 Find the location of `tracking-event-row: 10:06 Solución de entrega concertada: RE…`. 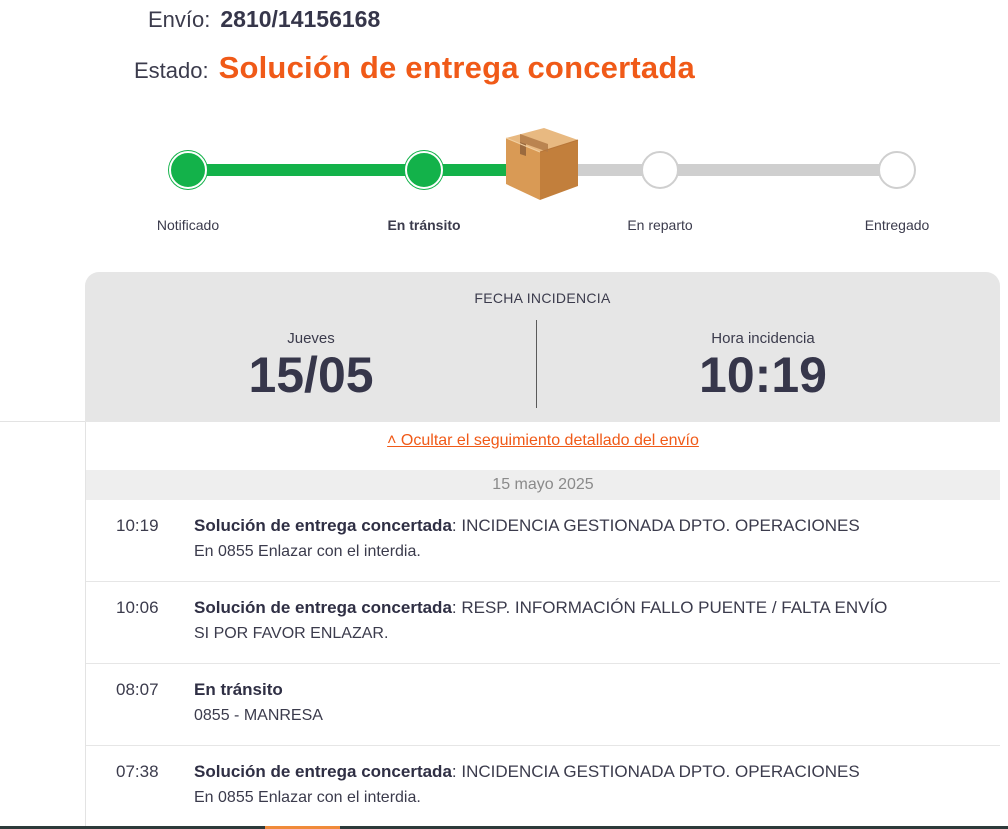

tracking-event-row: 10:06 Solución de entrega concertada: RE… is located at coordinates (543, 623).